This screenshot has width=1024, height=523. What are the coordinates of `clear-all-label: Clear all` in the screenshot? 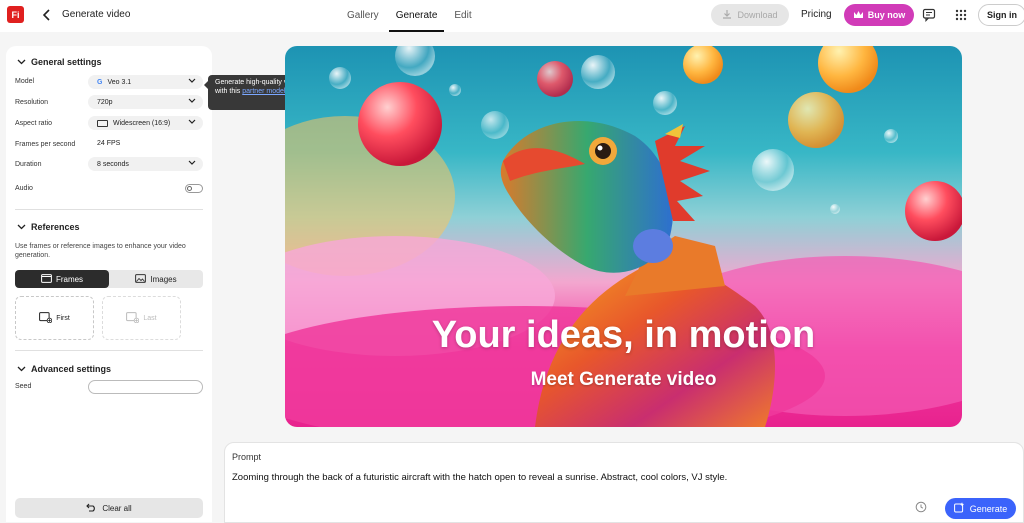 It's located at (117, 508).